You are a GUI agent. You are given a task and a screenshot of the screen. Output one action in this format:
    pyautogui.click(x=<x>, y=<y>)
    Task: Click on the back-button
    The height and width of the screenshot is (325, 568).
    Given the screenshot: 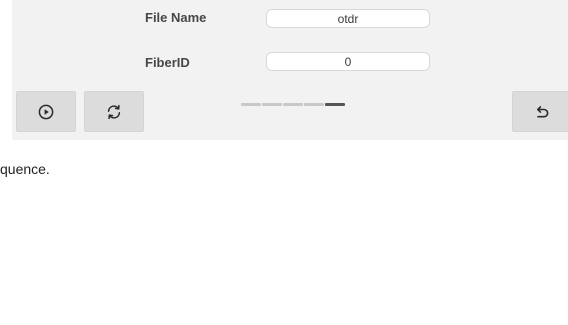 What is the action you would take?
    pyautogui.click(x=540, y=111)
    